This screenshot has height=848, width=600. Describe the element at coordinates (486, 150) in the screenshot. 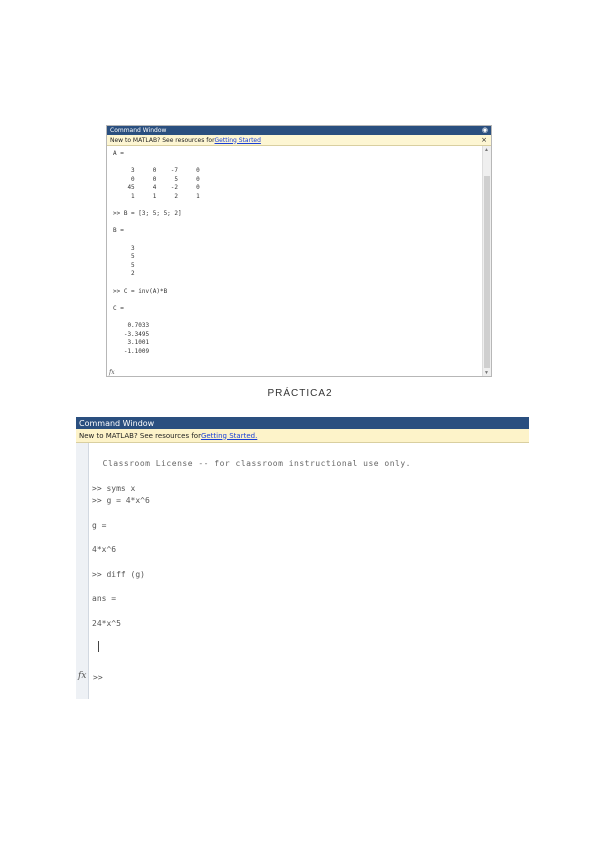

I see `scroll-up-icon: ▲` at that location.